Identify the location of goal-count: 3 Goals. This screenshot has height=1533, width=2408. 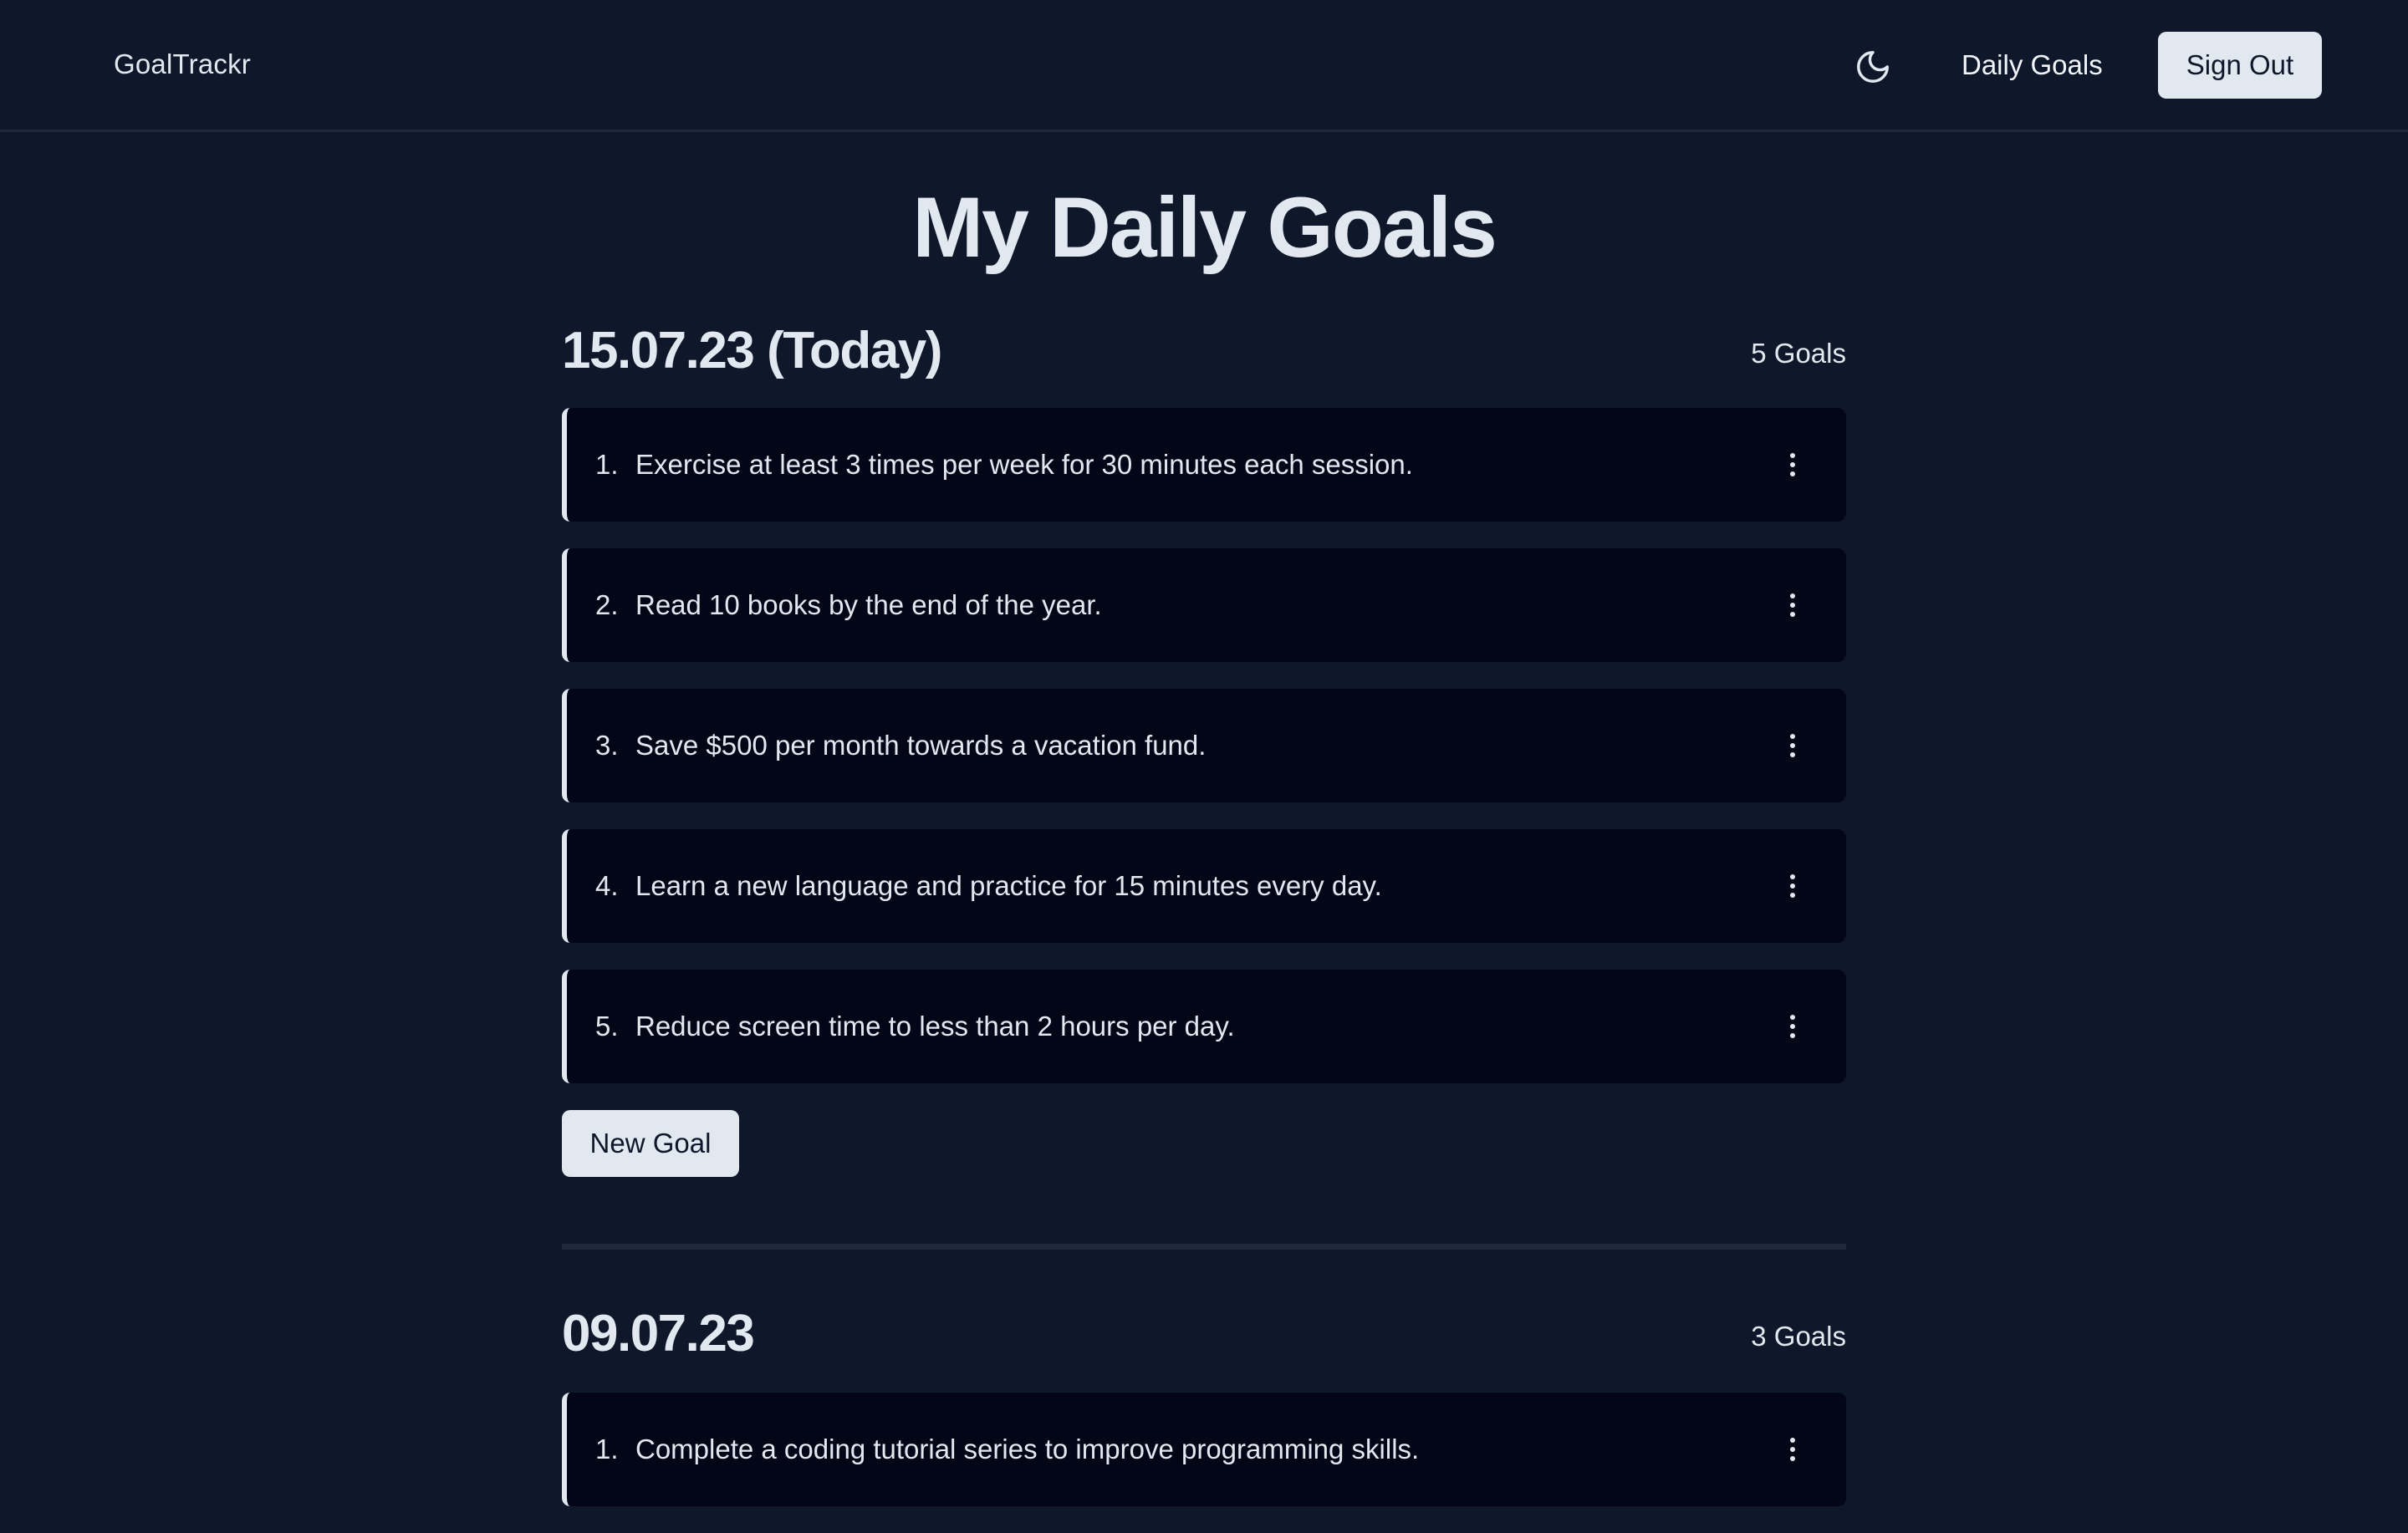
(1799, 1336).